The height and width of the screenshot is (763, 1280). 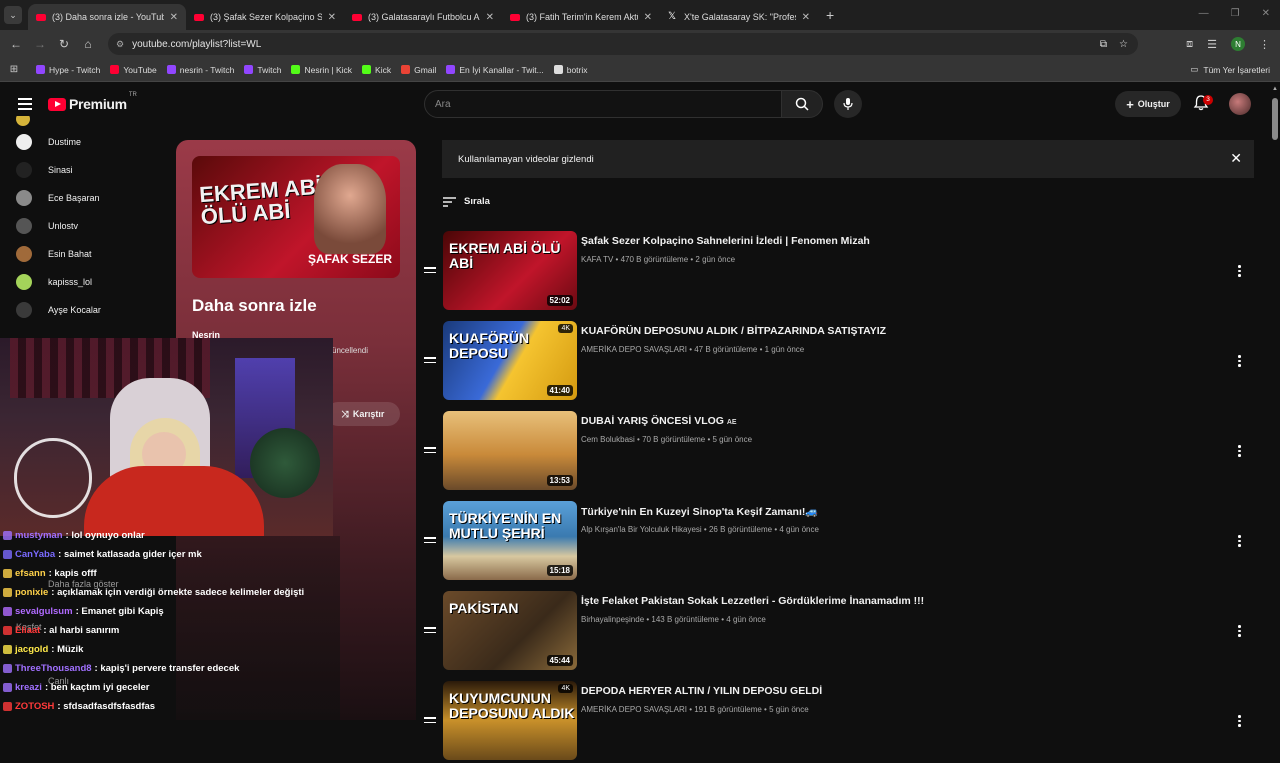 What do you see at coordinates (88, 282) in the screenshot?
I see `sidebar-channel-item: kapisss_lol` at bounding box center [88, 282].